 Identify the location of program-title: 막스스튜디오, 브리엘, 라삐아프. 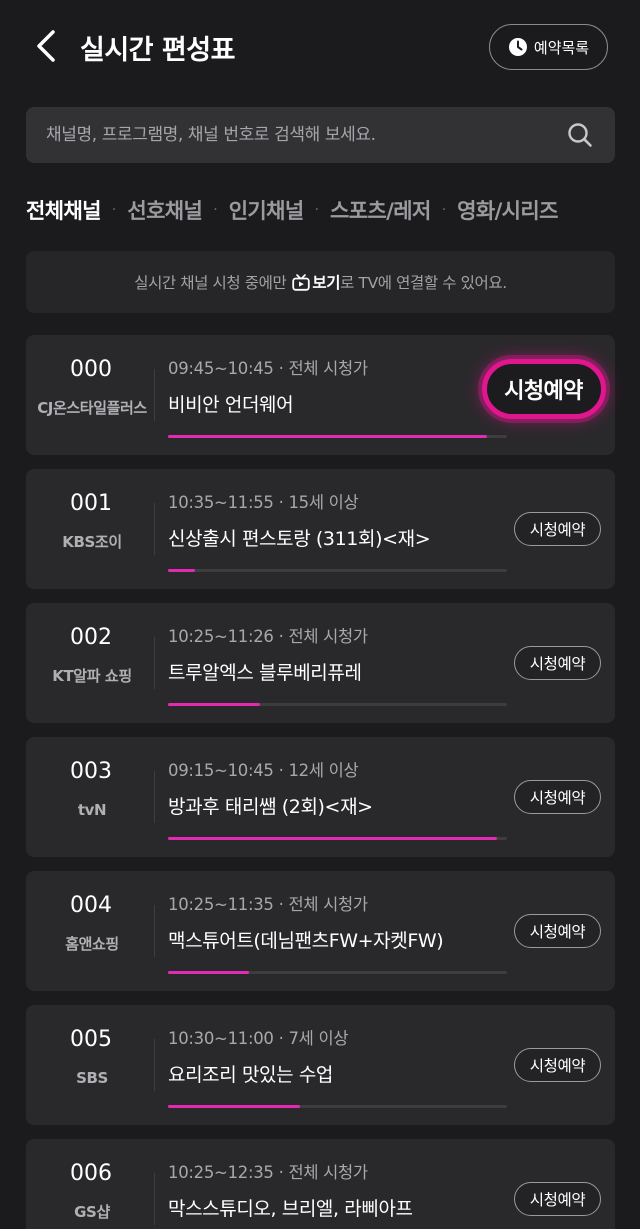
(290, 1209).